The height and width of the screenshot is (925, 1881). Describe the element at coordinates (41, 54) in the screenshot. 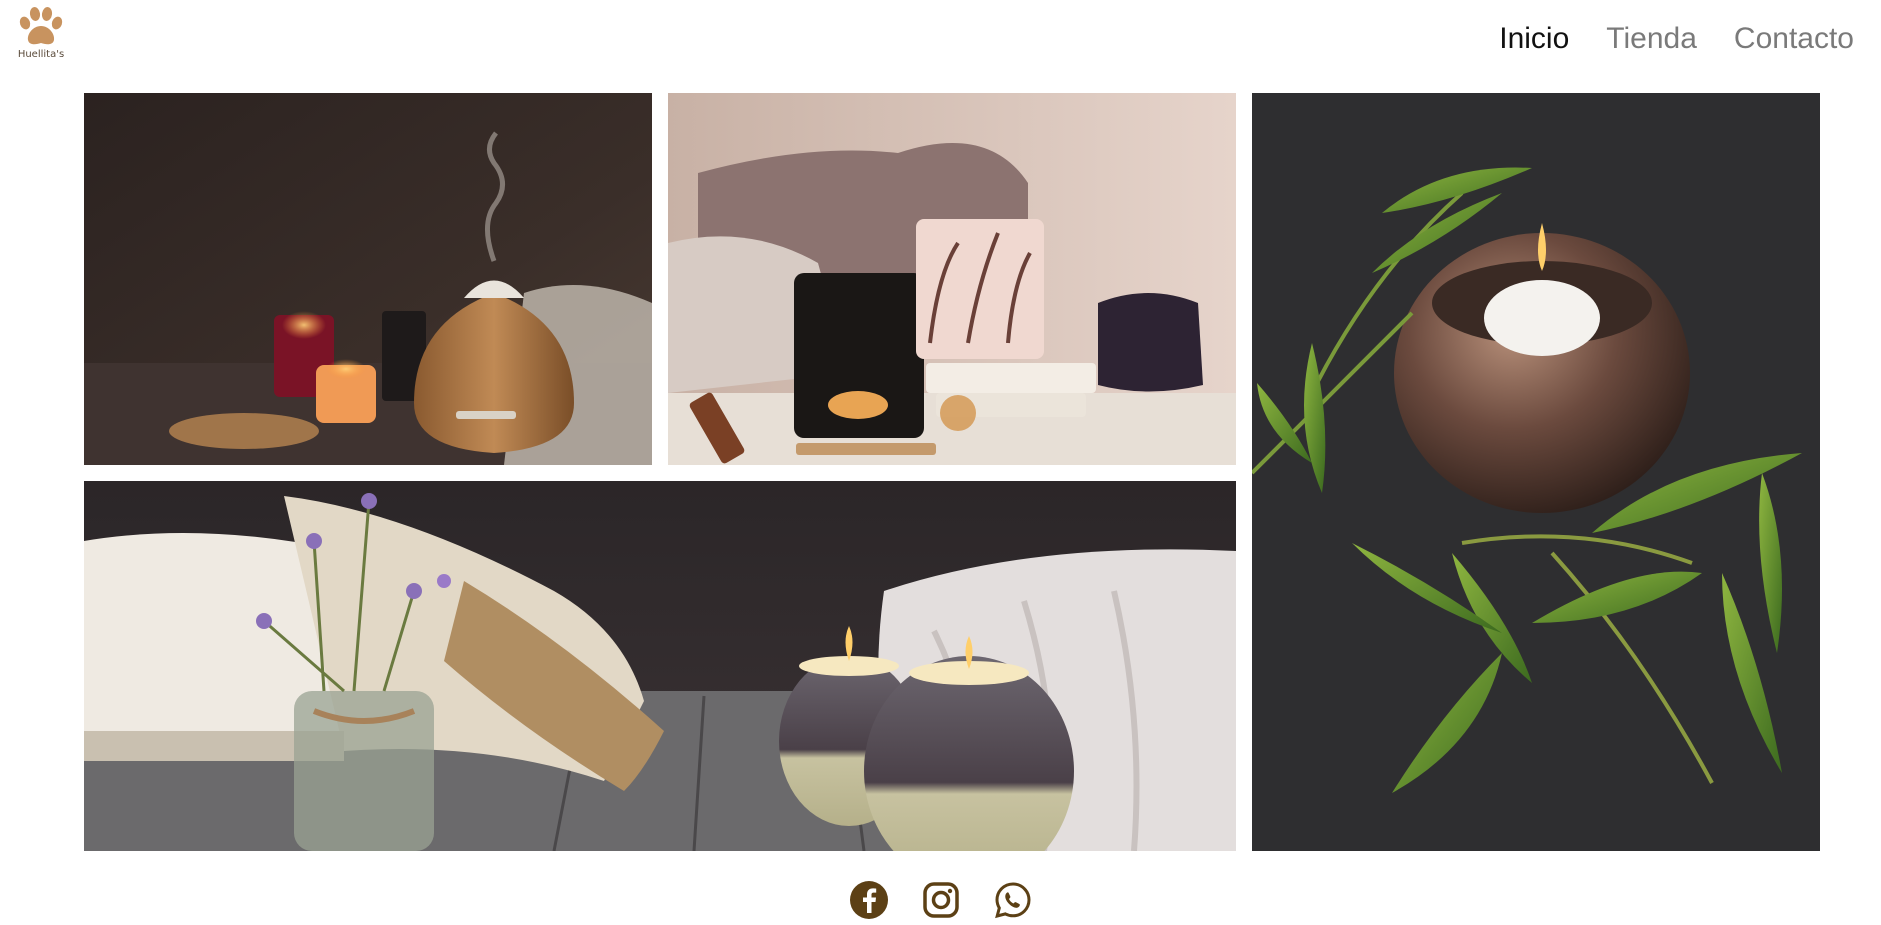

I see `brand-name: Huellita's` at that location.